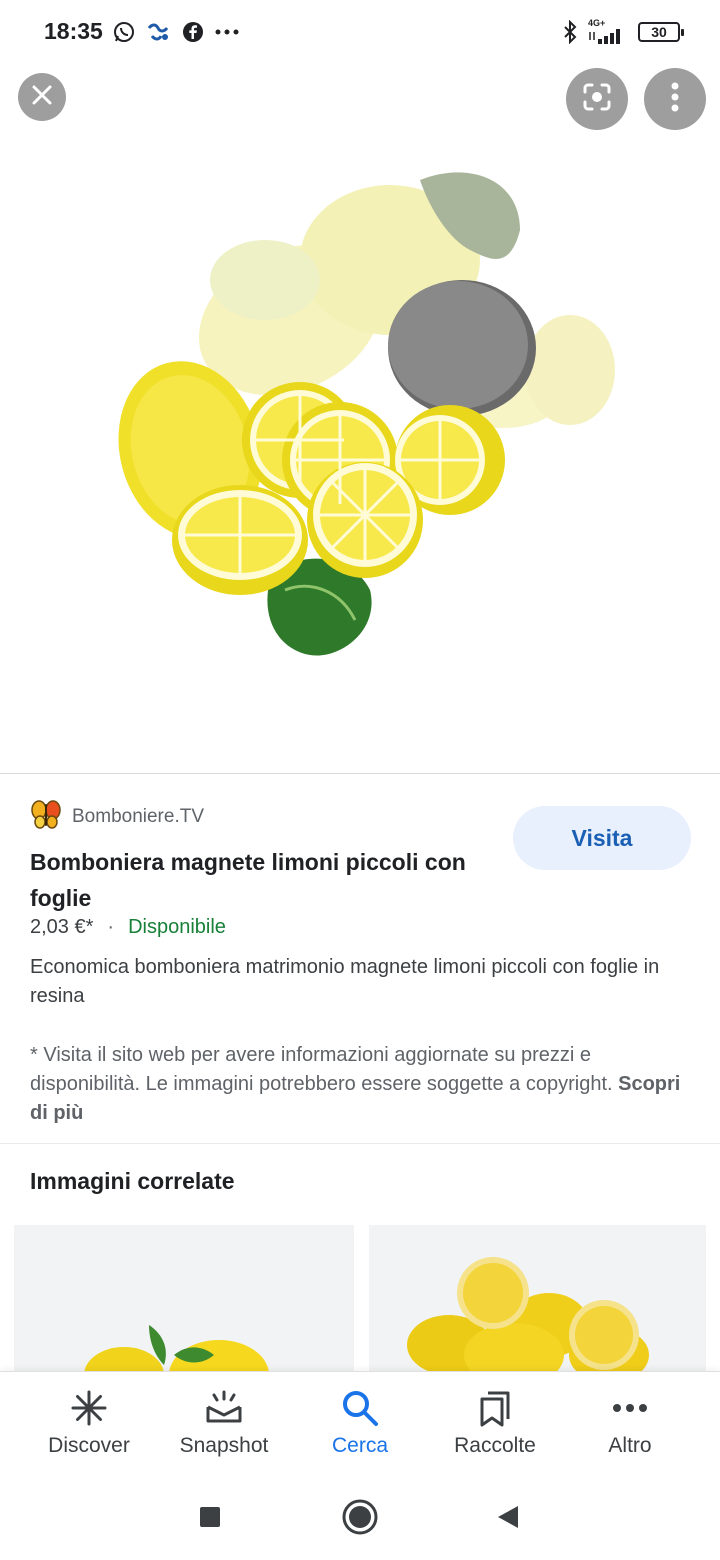 The height and width of the screenshot is (1560, 720). I want to click on status-bar: 18:35 4G+ 30, so click(360, 32).